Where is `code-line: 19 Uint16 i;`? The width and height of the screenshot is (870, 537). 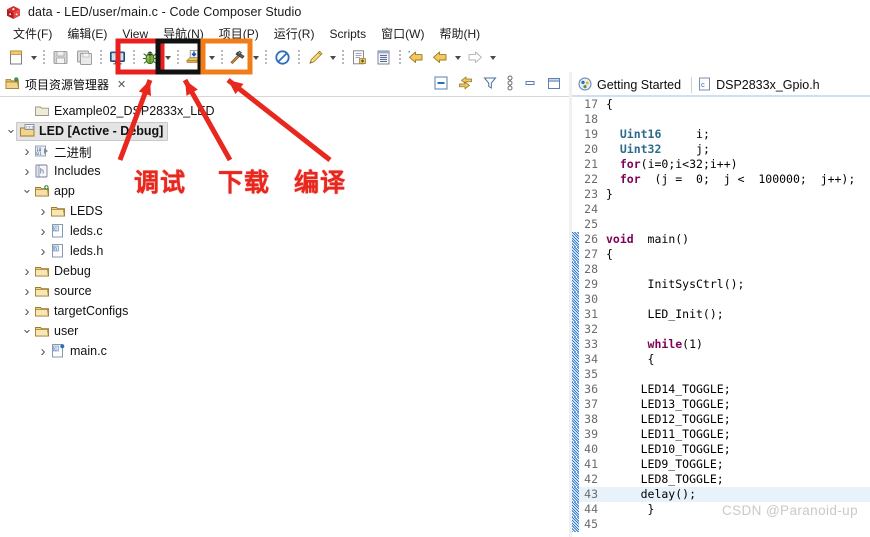
code-line: 19 Uint16 i; is located at coordinates (721, 134).